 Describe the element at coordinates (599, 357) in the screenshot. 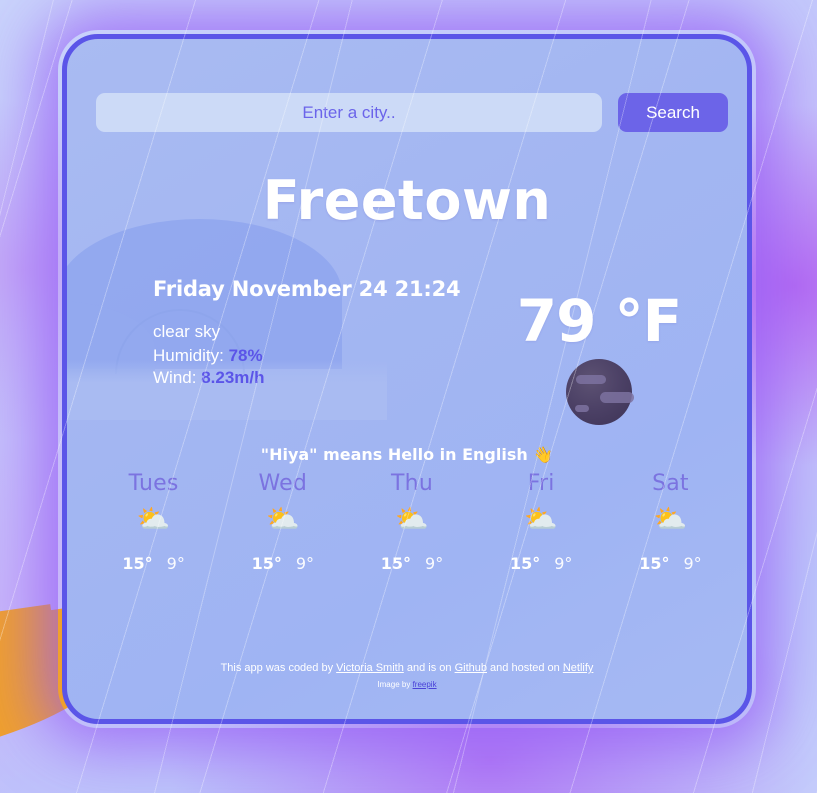

I see `current-temperature-block: 79 °F` at that location.